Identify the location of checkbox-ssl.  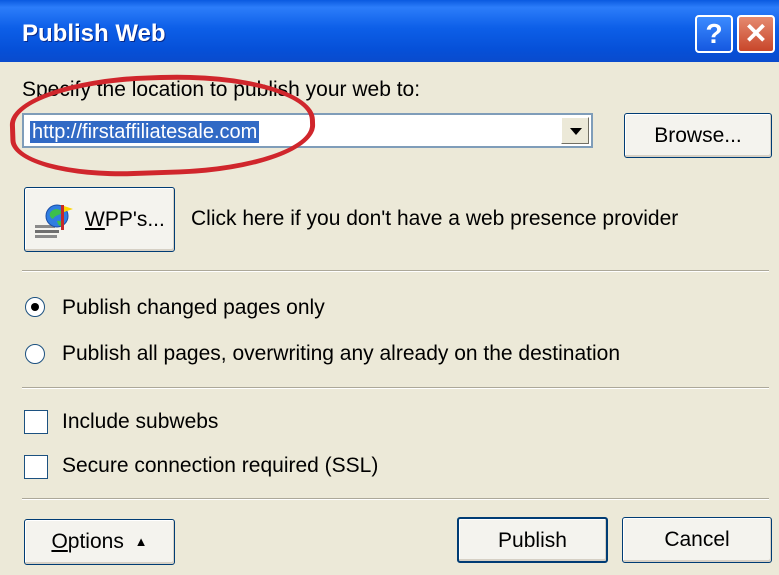
(36, 467).